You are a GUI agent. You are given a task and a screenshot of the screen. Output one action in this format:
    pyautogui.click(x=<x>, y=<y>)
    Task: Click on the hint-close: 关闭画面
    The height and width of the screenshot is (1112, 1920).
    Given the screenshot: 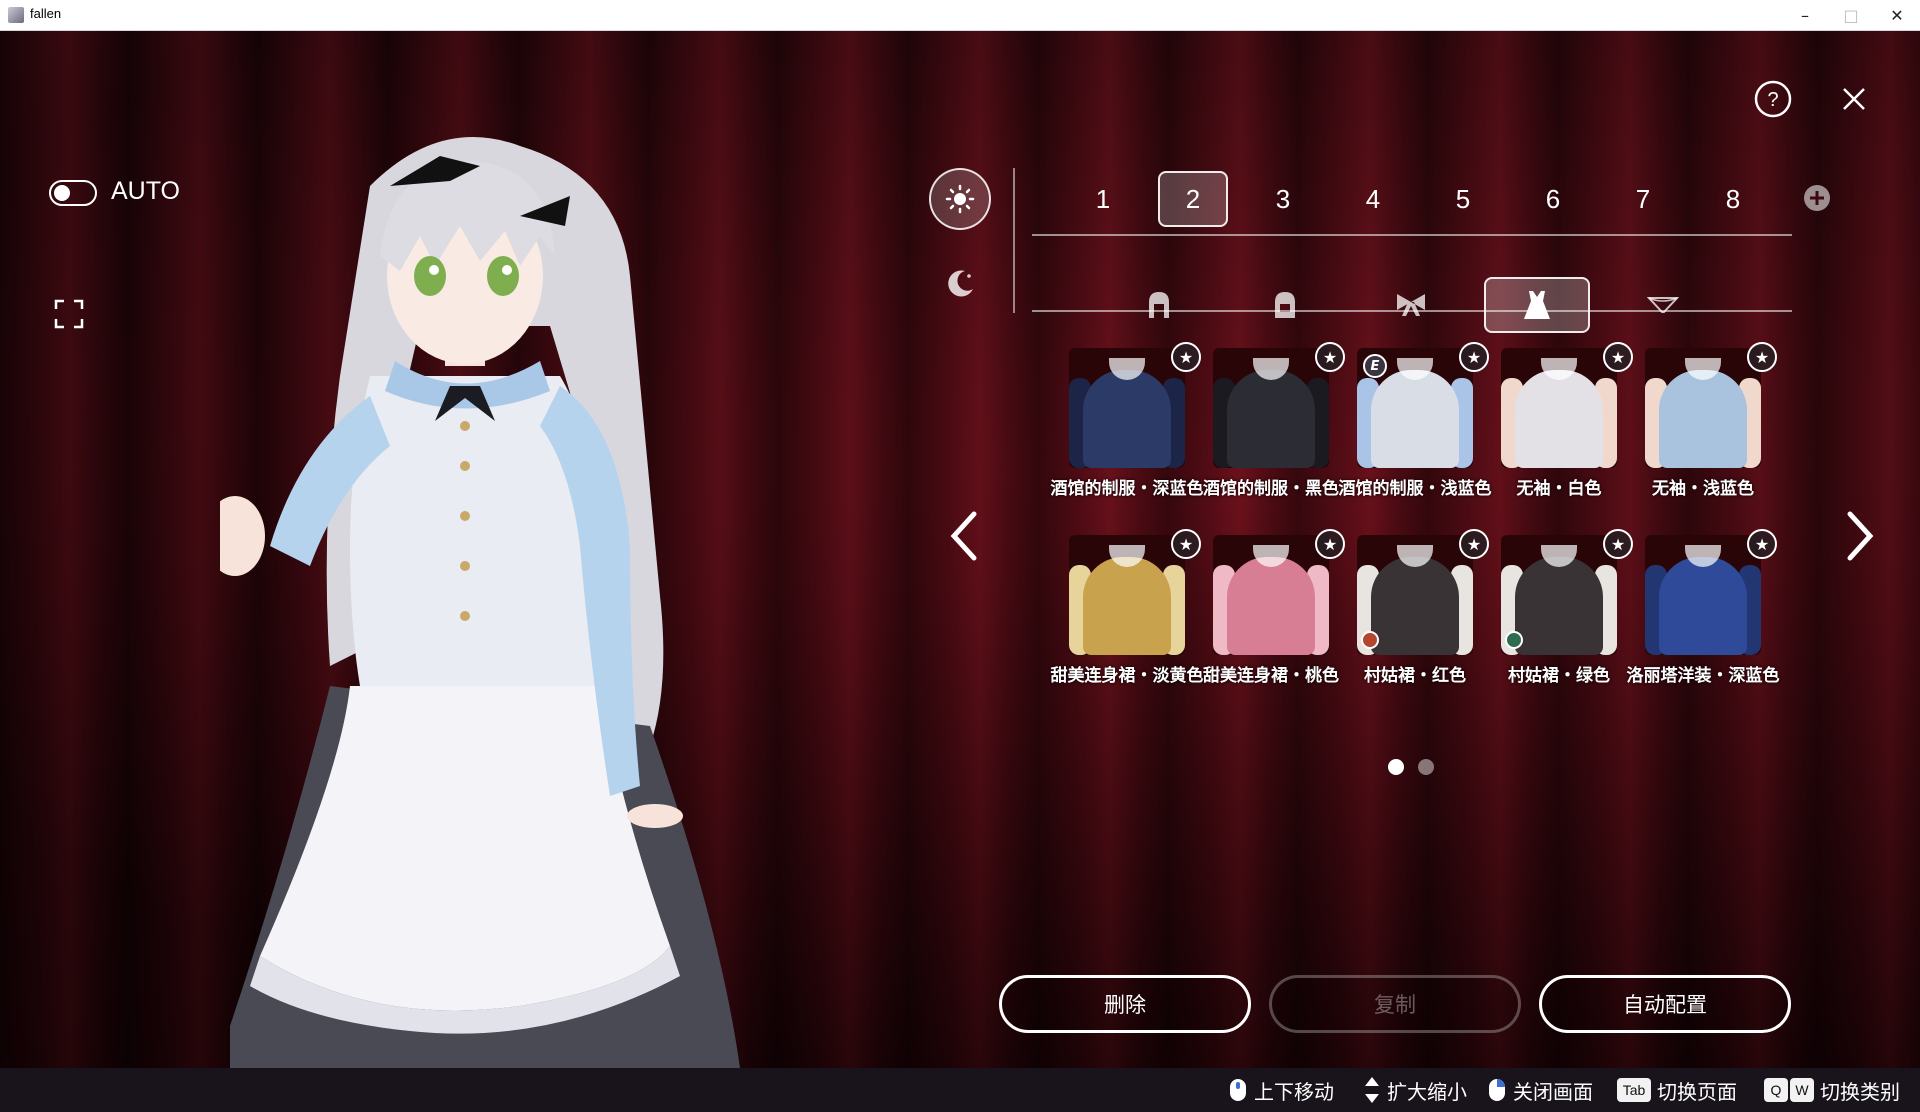 What is the action you would take?
    pyautogui.click(x=1540, y=1090)
    